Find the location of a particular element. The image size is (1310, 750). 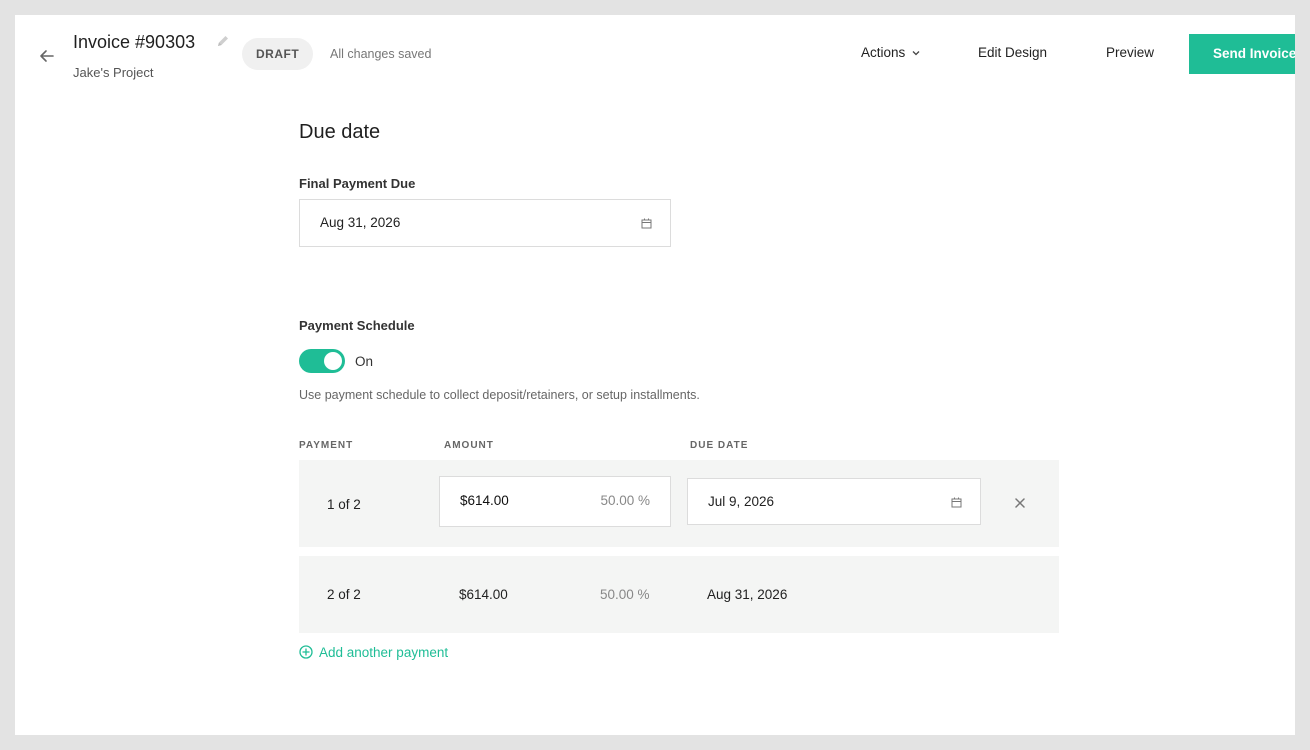

toggle-state-label: On is located at coordinates (364, 361).